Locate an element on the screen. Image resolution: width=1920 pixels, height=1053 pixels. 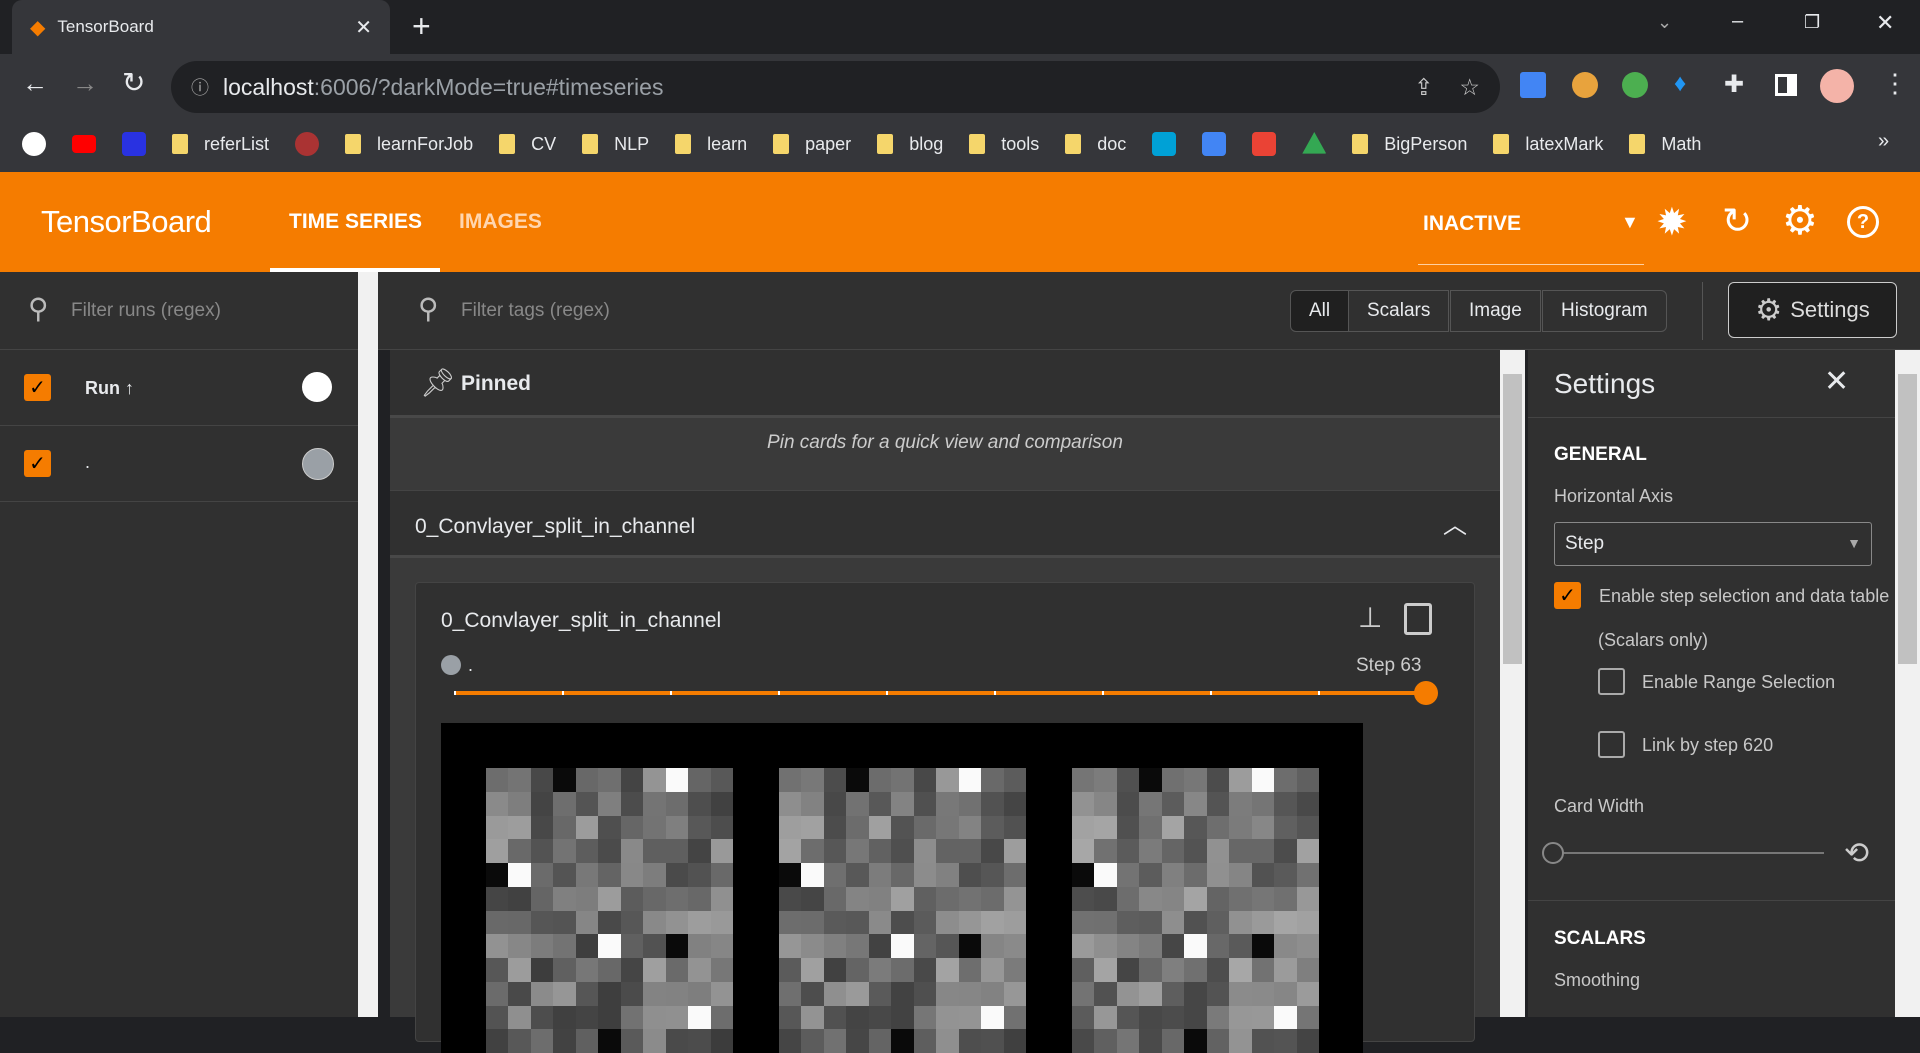
select-all-checkbox: ✓ is located at coordinates (37, 387).